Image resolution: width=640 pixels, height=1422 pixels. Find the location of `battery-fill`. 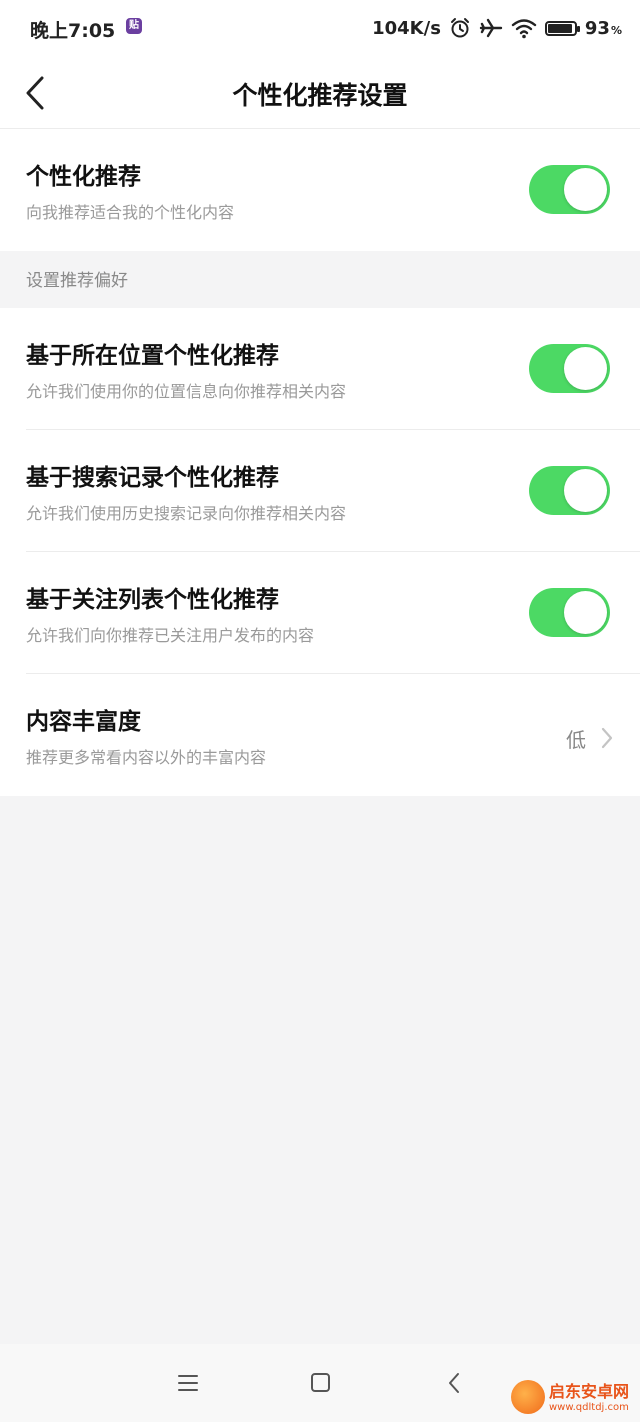

battery-fill is located at coordinates (560, 28).